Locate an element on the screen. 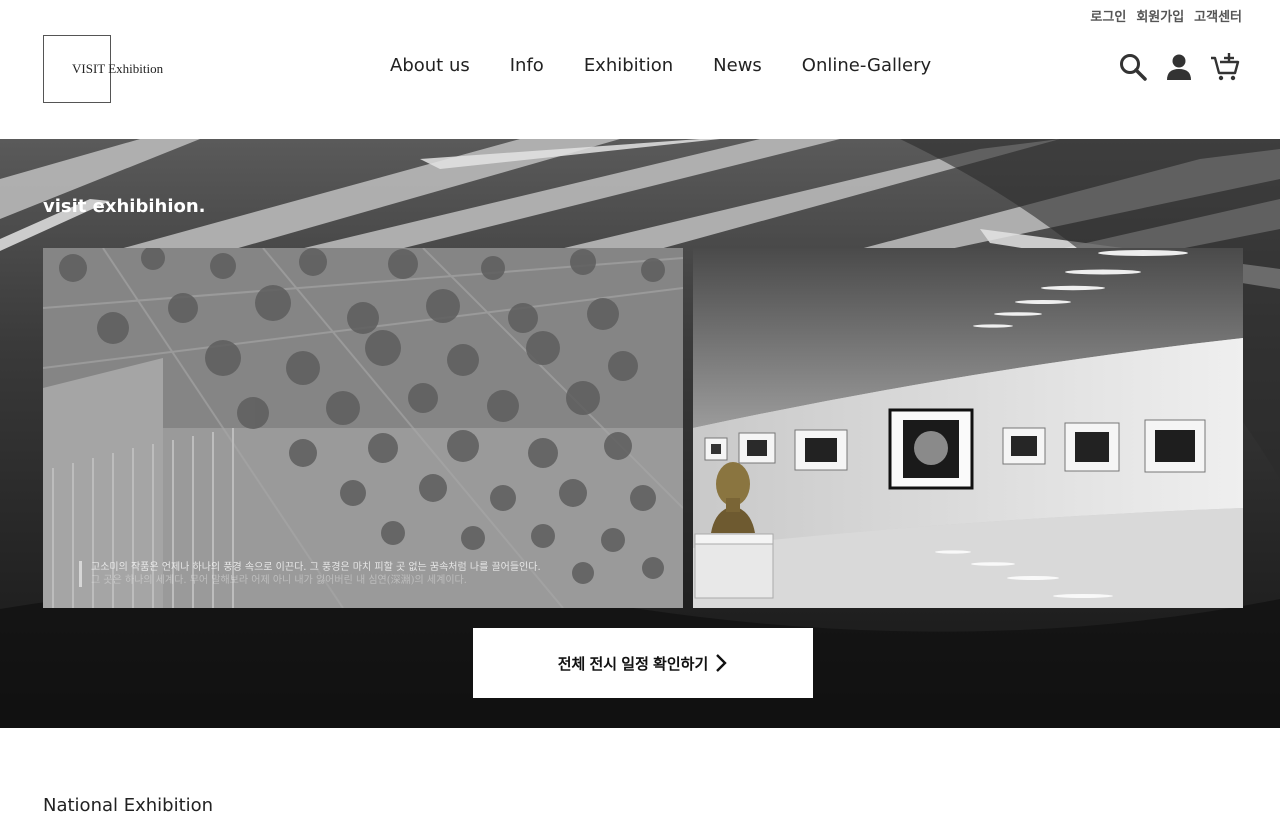 The width and height of the screenshot is (1280, 836). chevron-right-icon is located at coordinates (721, 663).